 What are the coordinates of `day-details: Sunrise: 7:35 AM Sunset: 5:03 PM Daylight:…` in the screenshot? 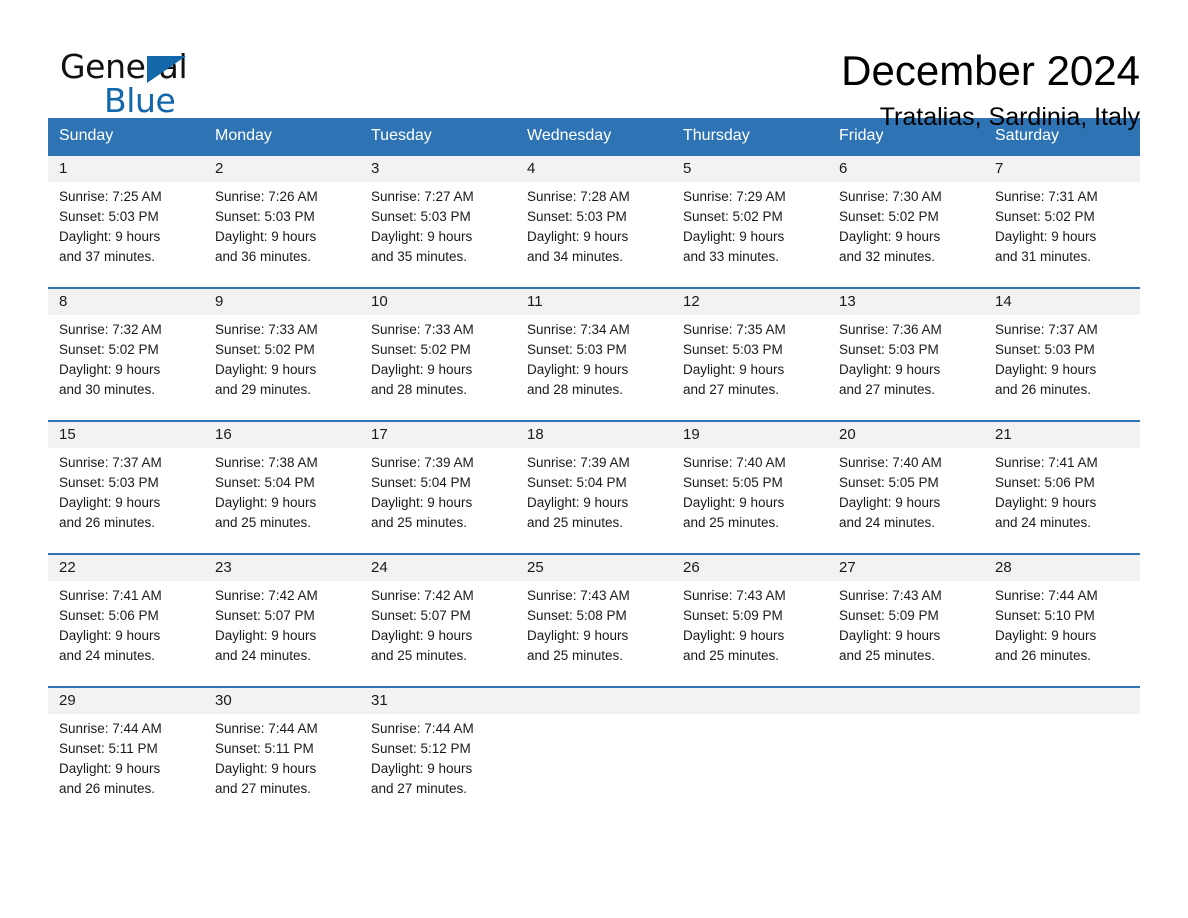 It's located at (750, 357).